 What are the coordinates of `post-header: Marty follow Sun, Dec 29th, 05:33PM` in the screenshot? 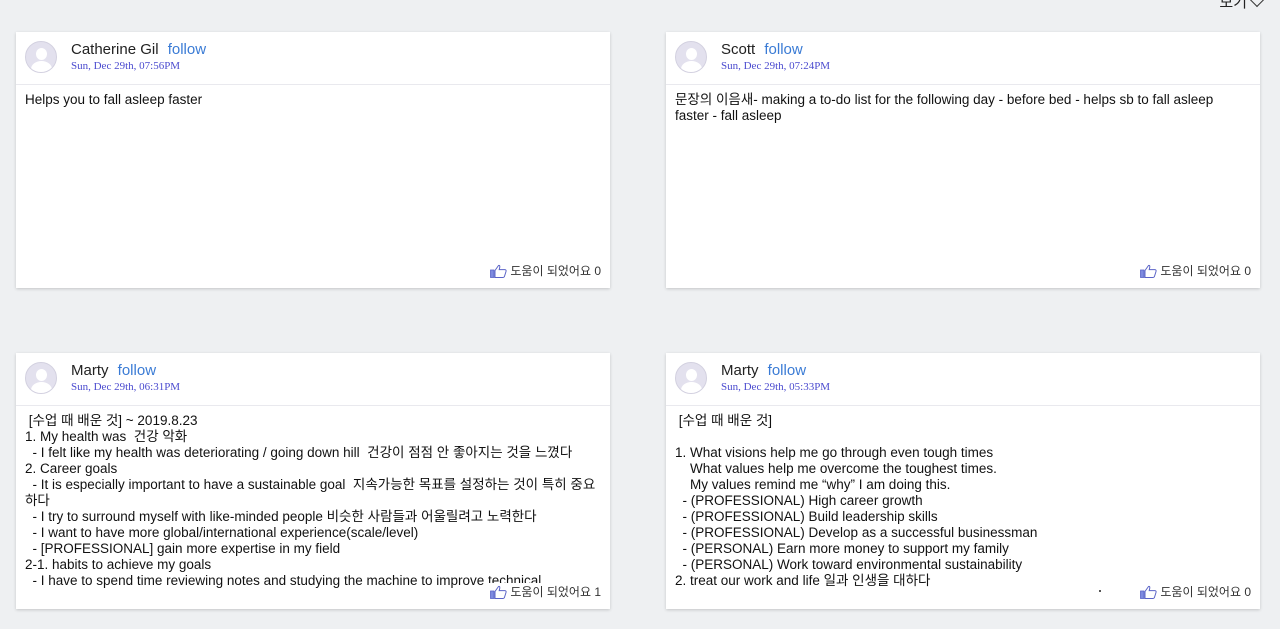 It's located at (963, 379).